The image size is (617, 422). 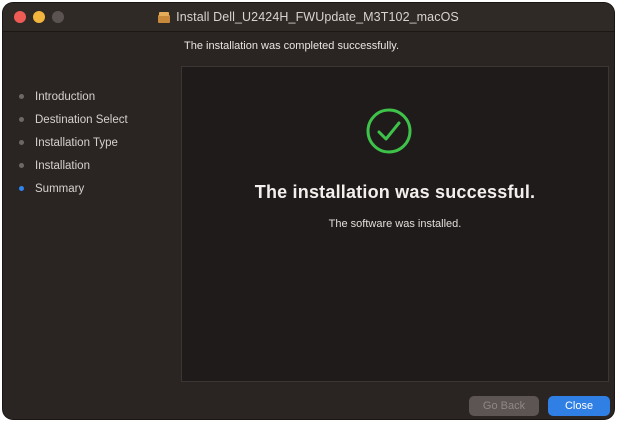 What do you see at coordinates (60, 188) in the screenshot?
I see `sidebar-item-label: Summary` at bounding box center [60, 188].